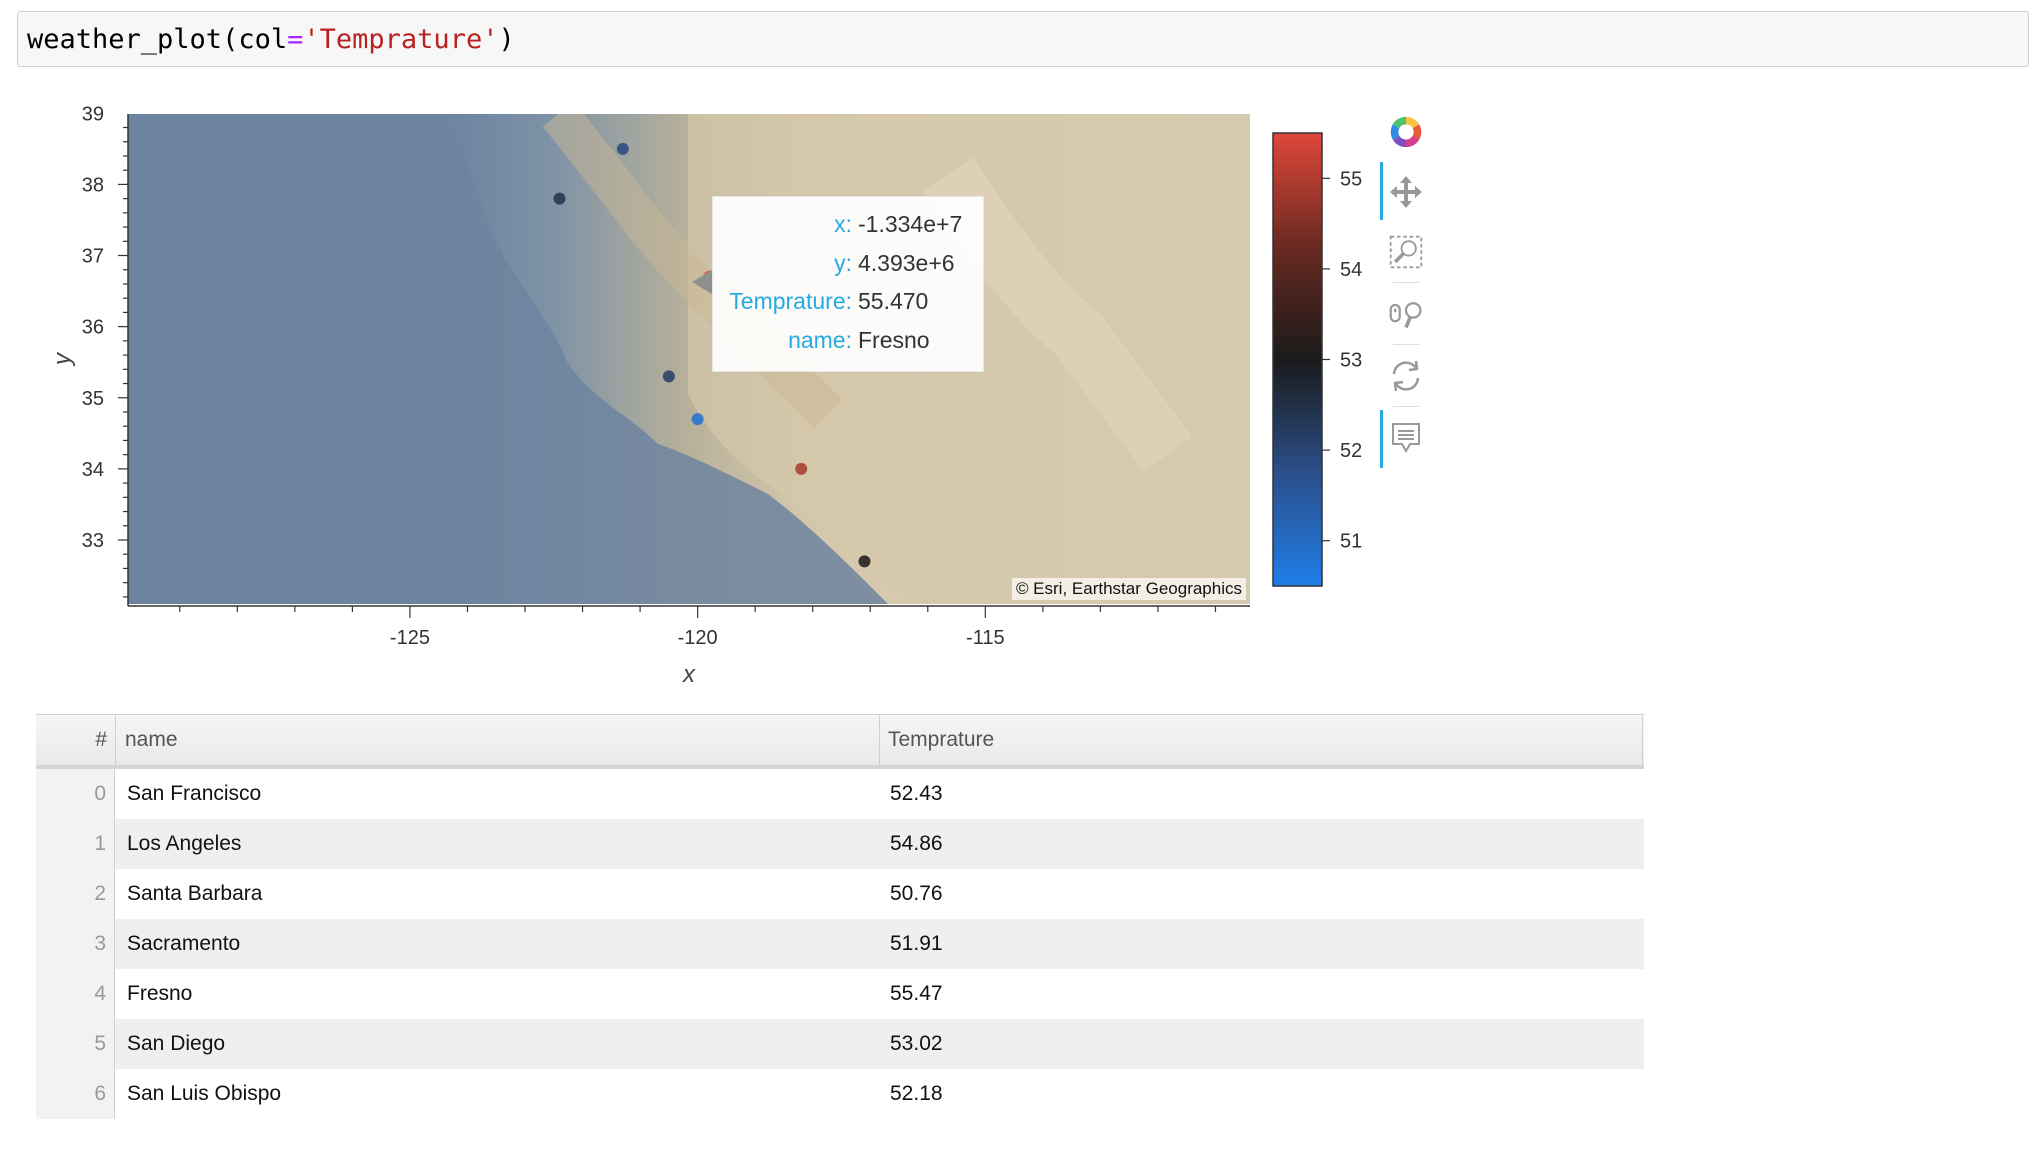  Describe the element at coordinates (1406, 376) in the screenshot. I see `reset-icon` at that location.